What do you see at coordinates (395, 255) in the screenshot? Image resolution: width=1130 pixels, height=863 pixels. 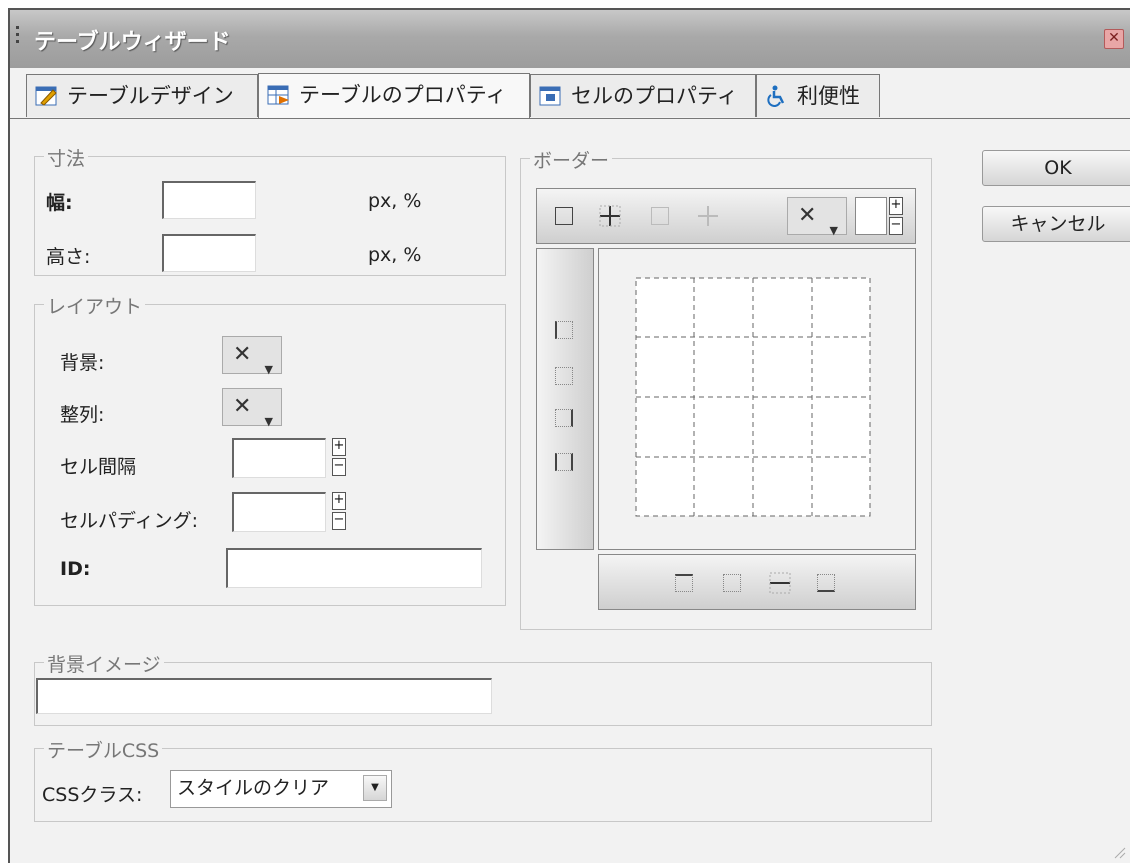 I see `height-unit: px, %` at bounding box center [395, 255].